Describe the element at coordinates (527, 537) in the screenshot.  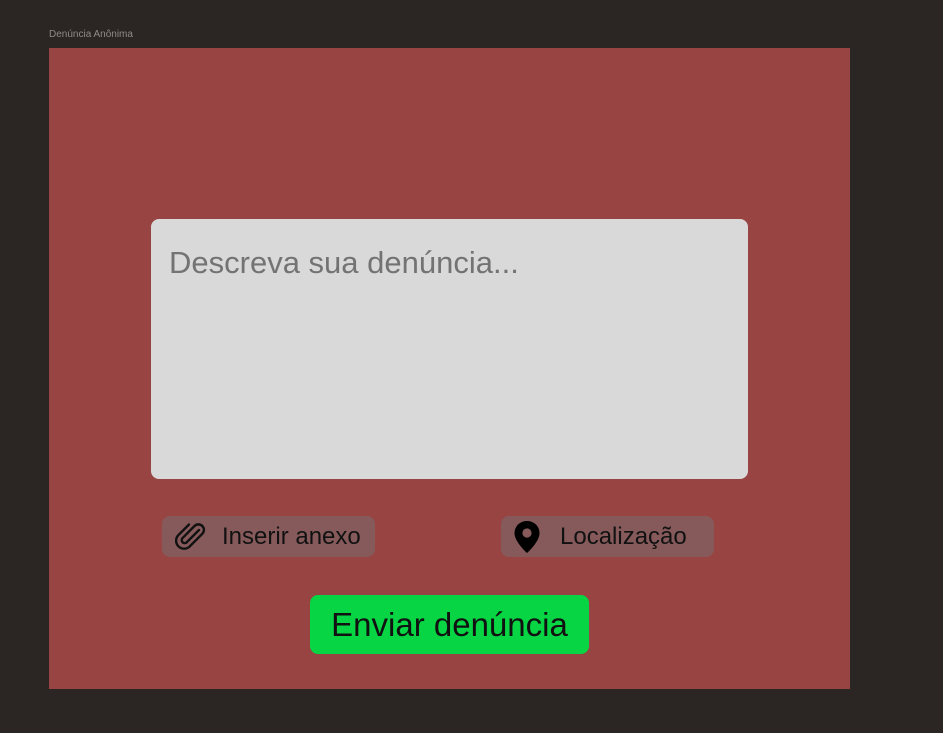
I see `map-pin-icon` at that location.